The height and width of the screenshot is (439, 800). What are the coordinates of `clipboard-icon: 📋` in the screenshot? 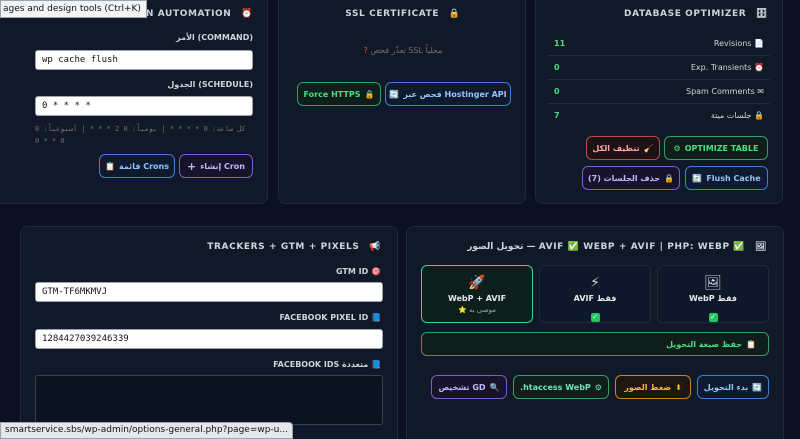 It's located at (751, 344).